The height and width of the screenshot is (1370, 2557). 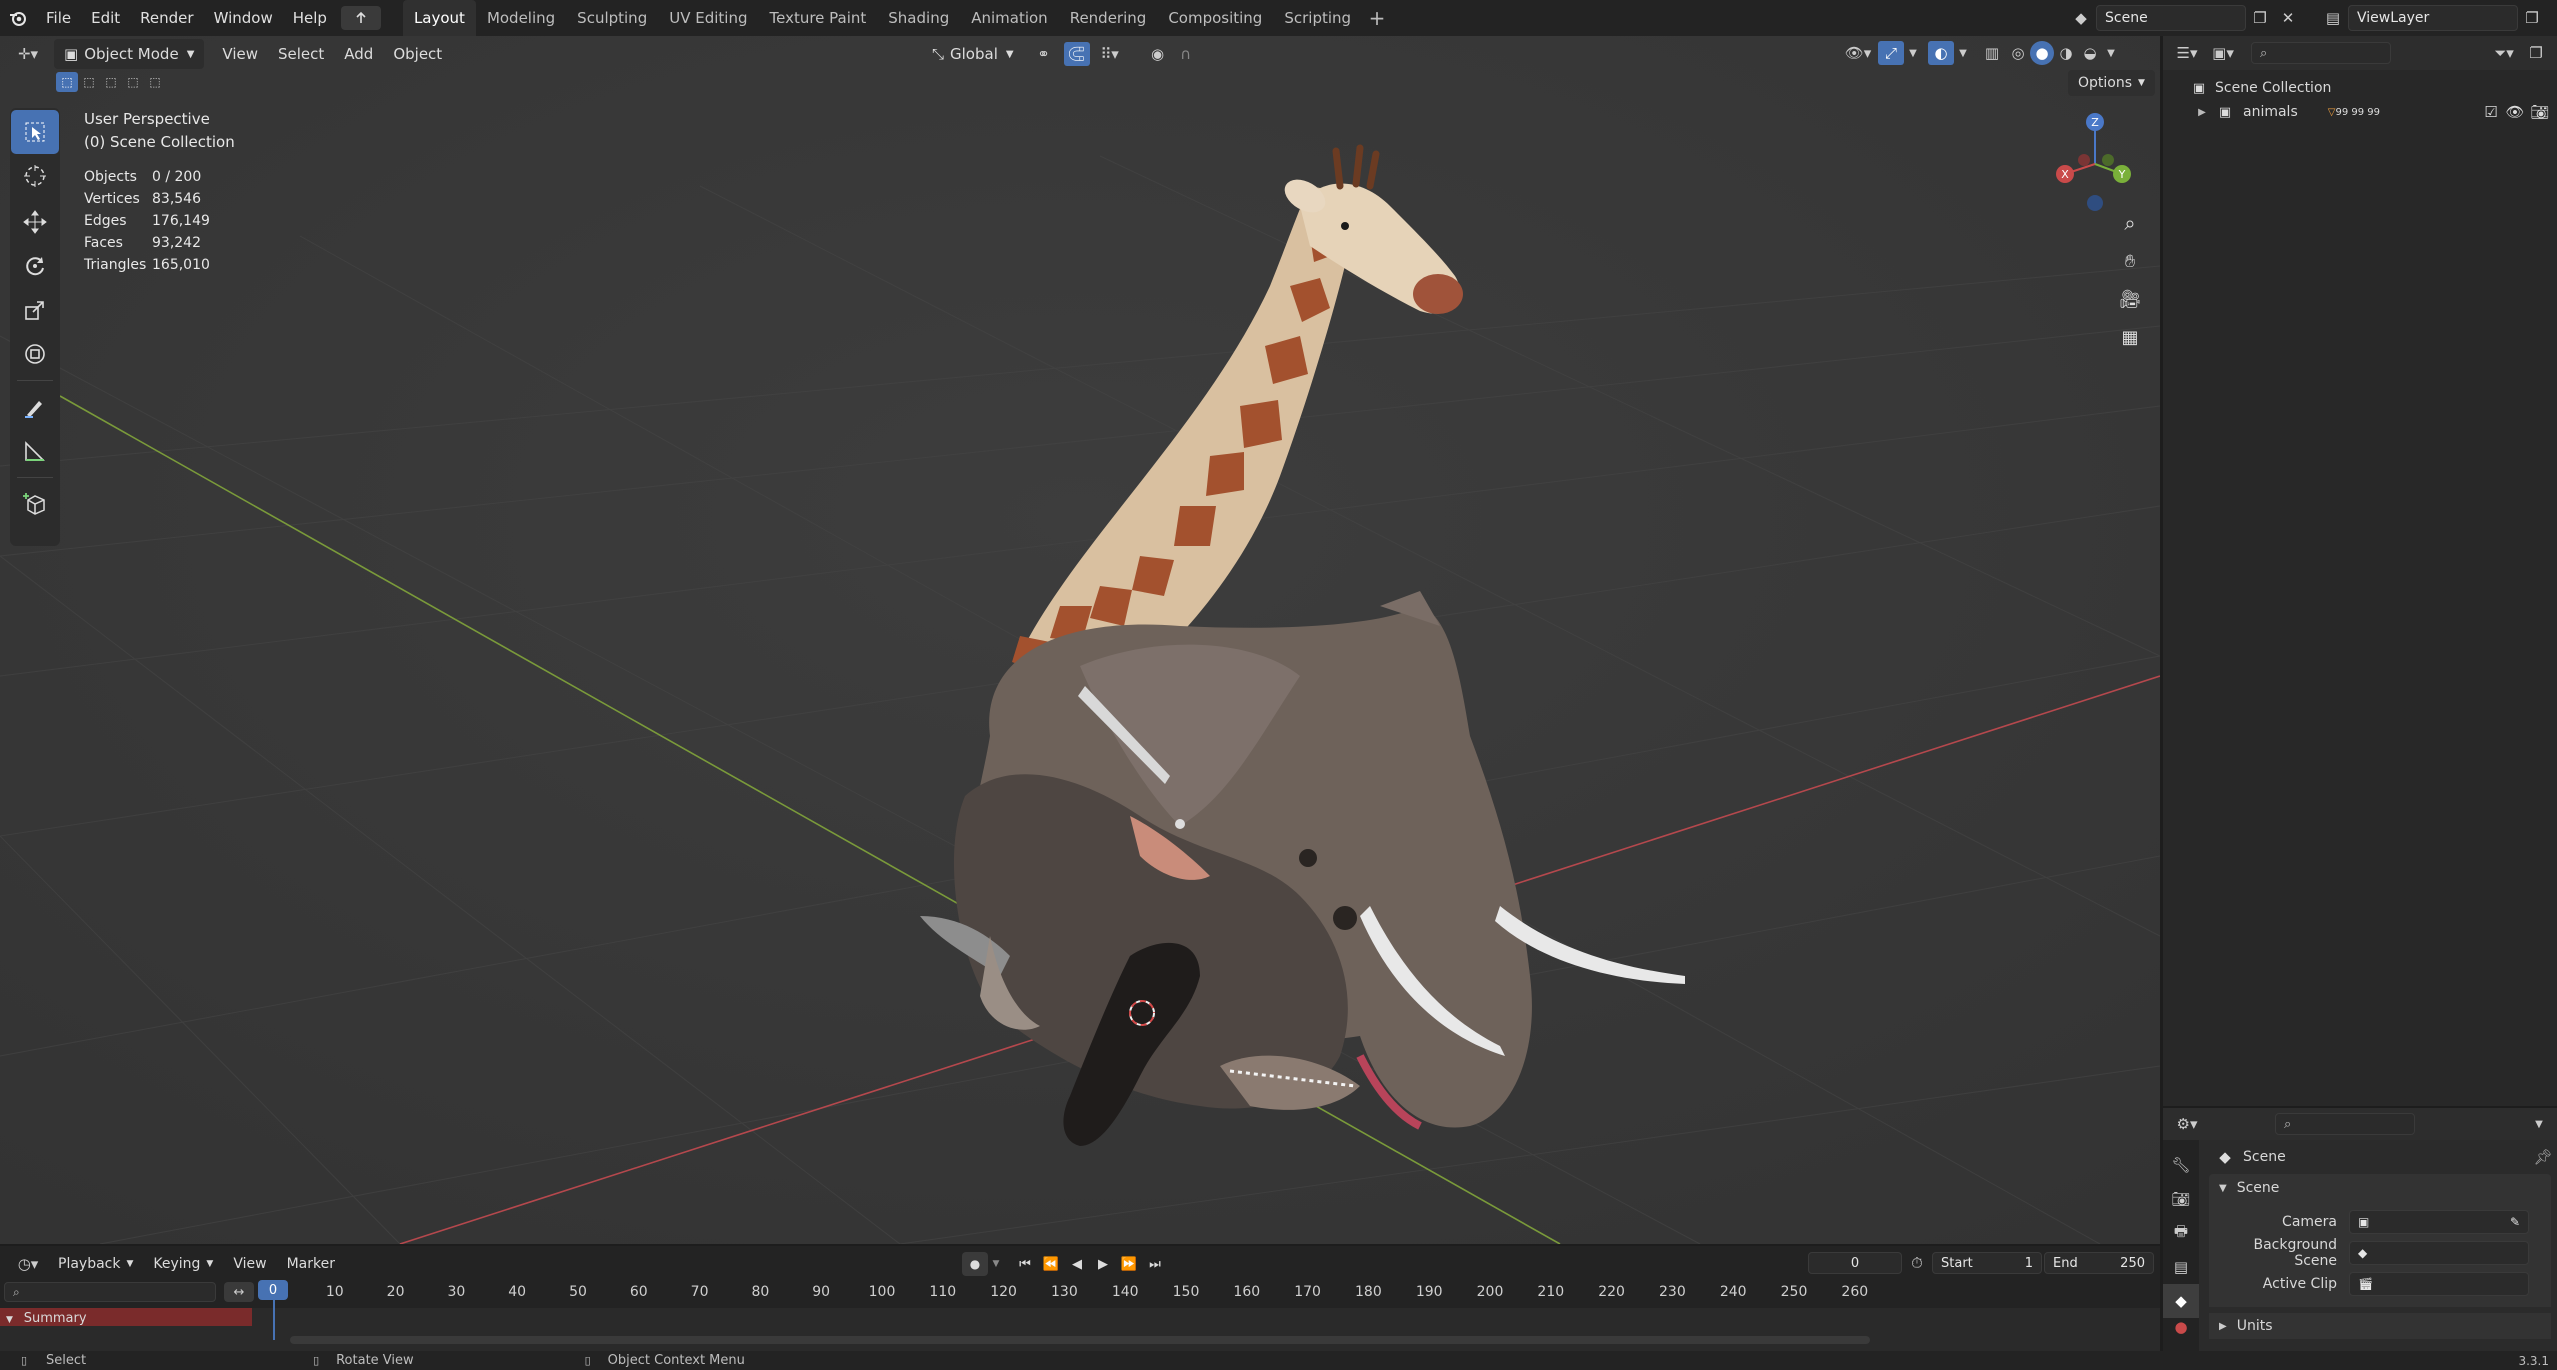 What do you see at coordinates (2202, 112) in the screenshot?
I see `expand-arrow-icon: ▶` at bounding box center [2202, 112].